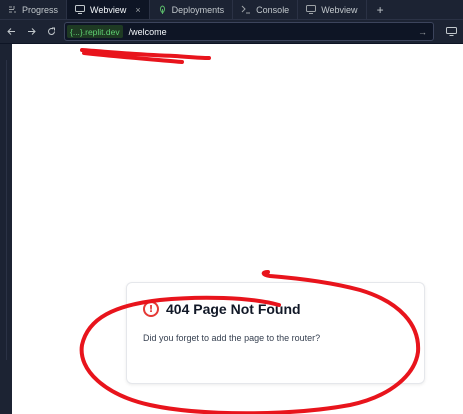  What do you see at coordinates (249, 31) in the screenshot?
I see `url-field: {...}.replit.dev /welcome →` at bounding box center [249, 31].